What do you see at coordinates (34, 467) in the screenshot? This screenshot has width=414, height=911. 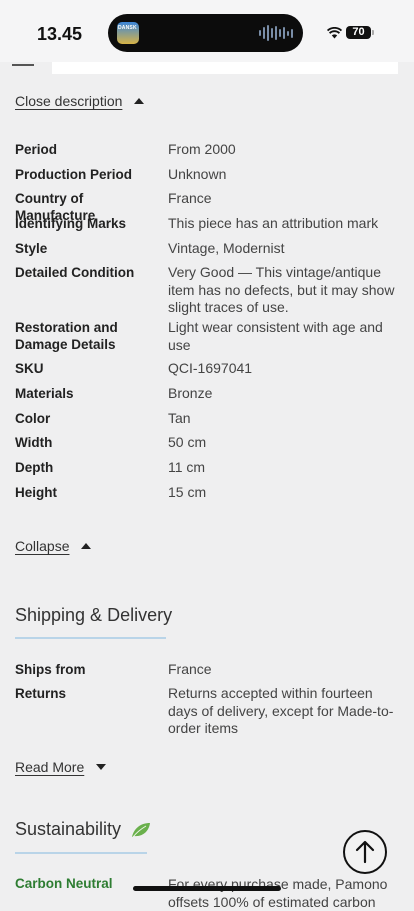 I see `spec-key: Depth` at bounding box center [34, 467].